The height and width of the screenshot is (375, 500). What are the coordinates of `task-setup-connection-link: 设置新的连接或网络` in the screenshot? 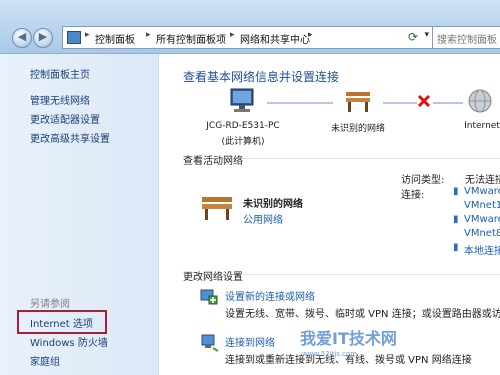 It's located at (270, 295).